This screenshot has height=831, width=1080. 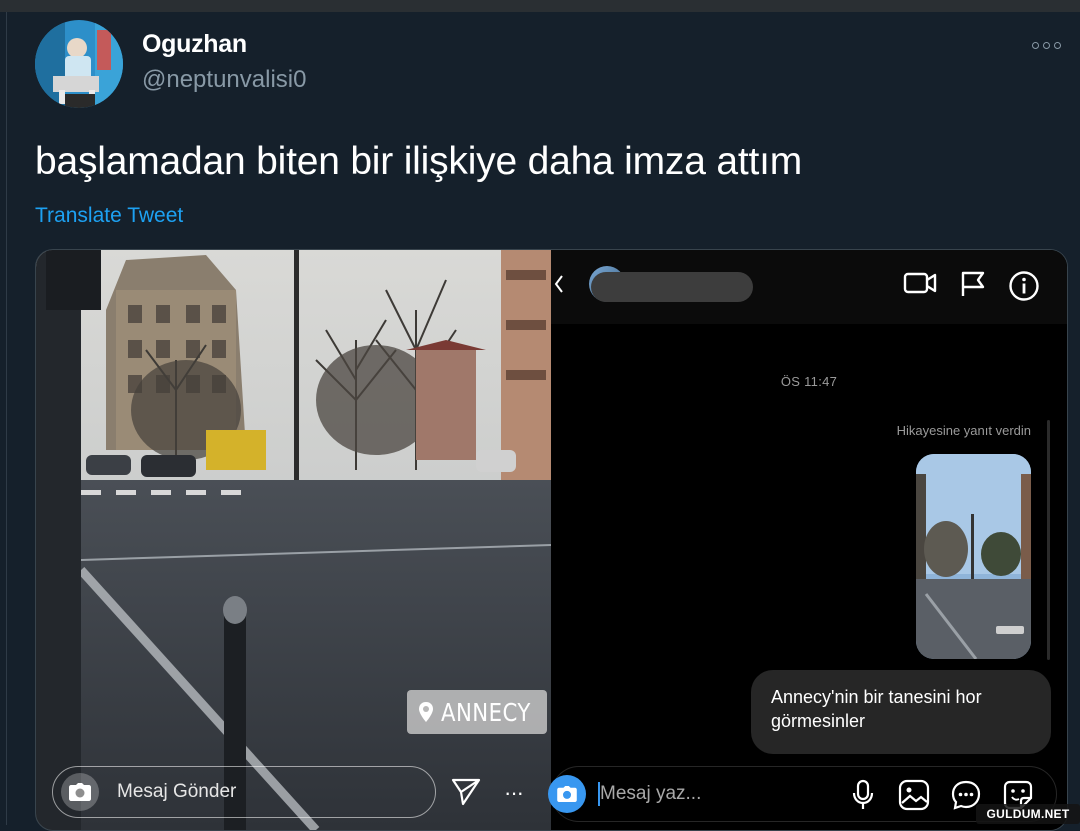 What do you see at coordinates (177, 791) in the screenshot?
I see `story-message-placeholder: Mesaj Gönder` at bounding box center [177, 791].